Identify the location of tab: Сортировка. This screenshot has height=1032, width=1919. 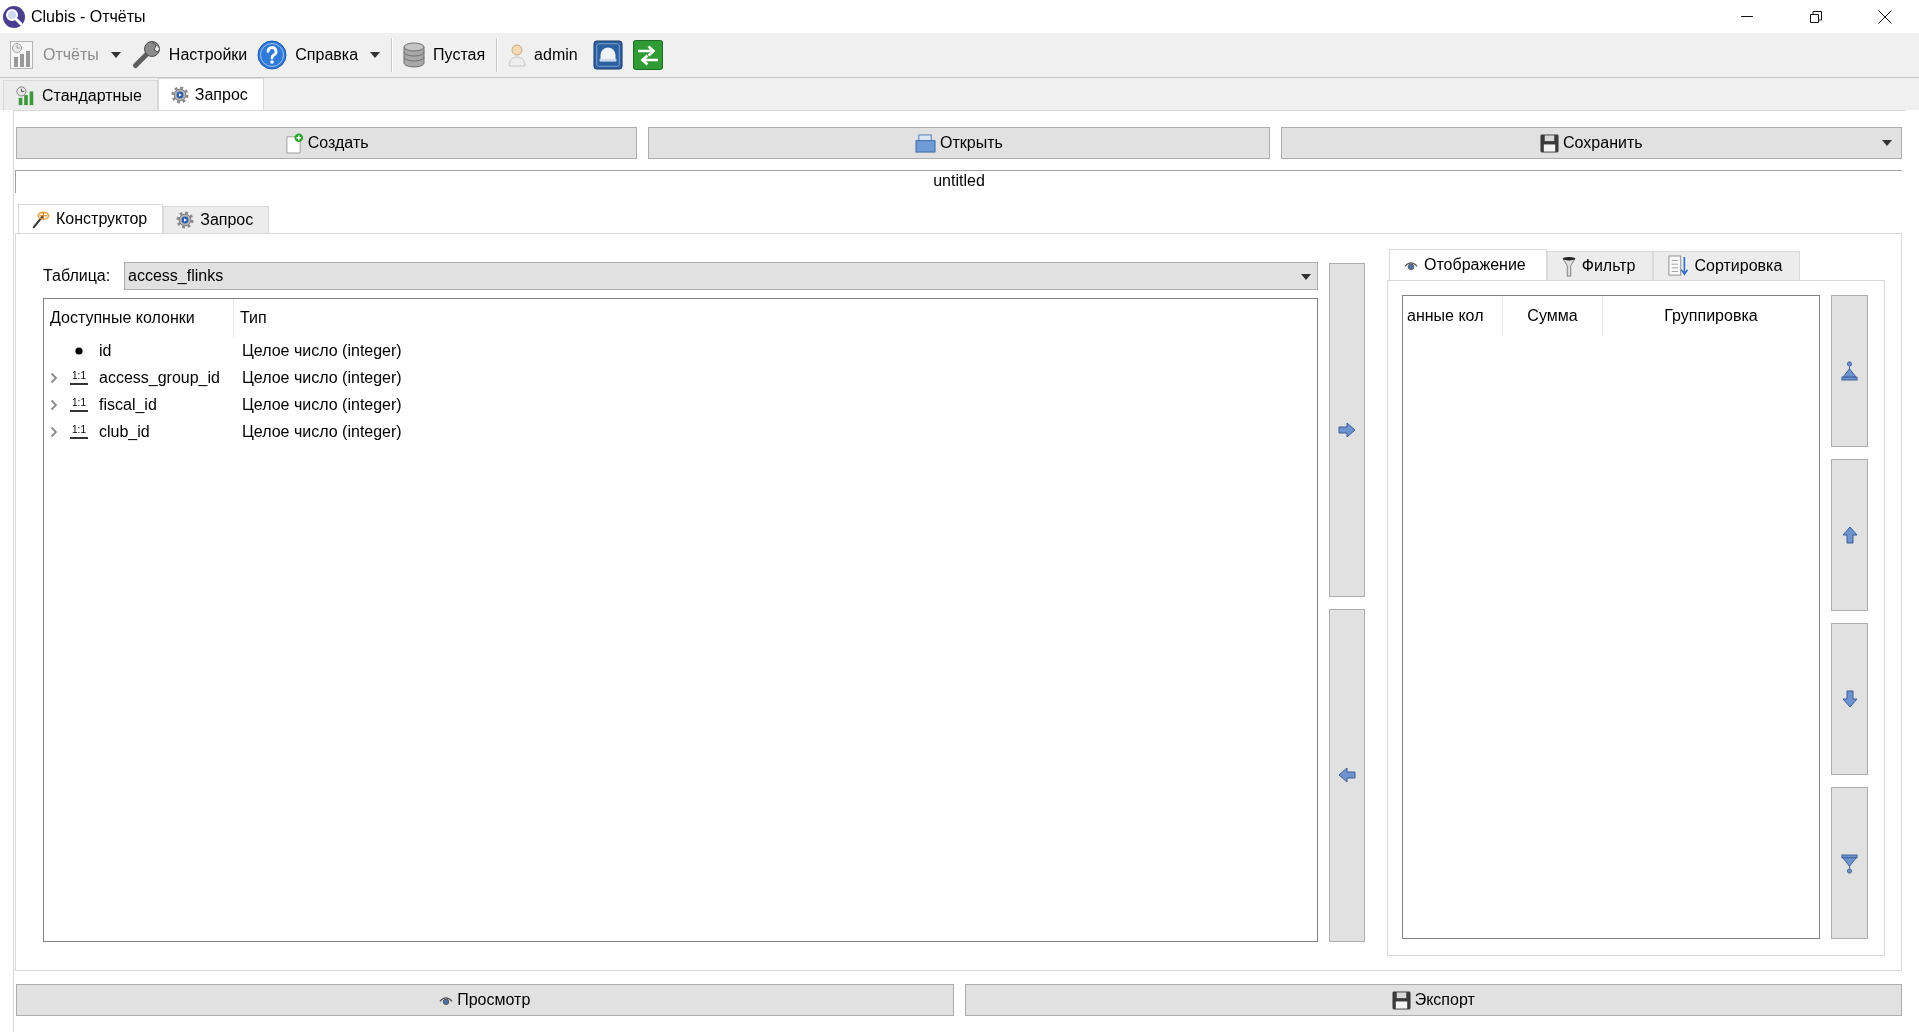
(1727, 265).